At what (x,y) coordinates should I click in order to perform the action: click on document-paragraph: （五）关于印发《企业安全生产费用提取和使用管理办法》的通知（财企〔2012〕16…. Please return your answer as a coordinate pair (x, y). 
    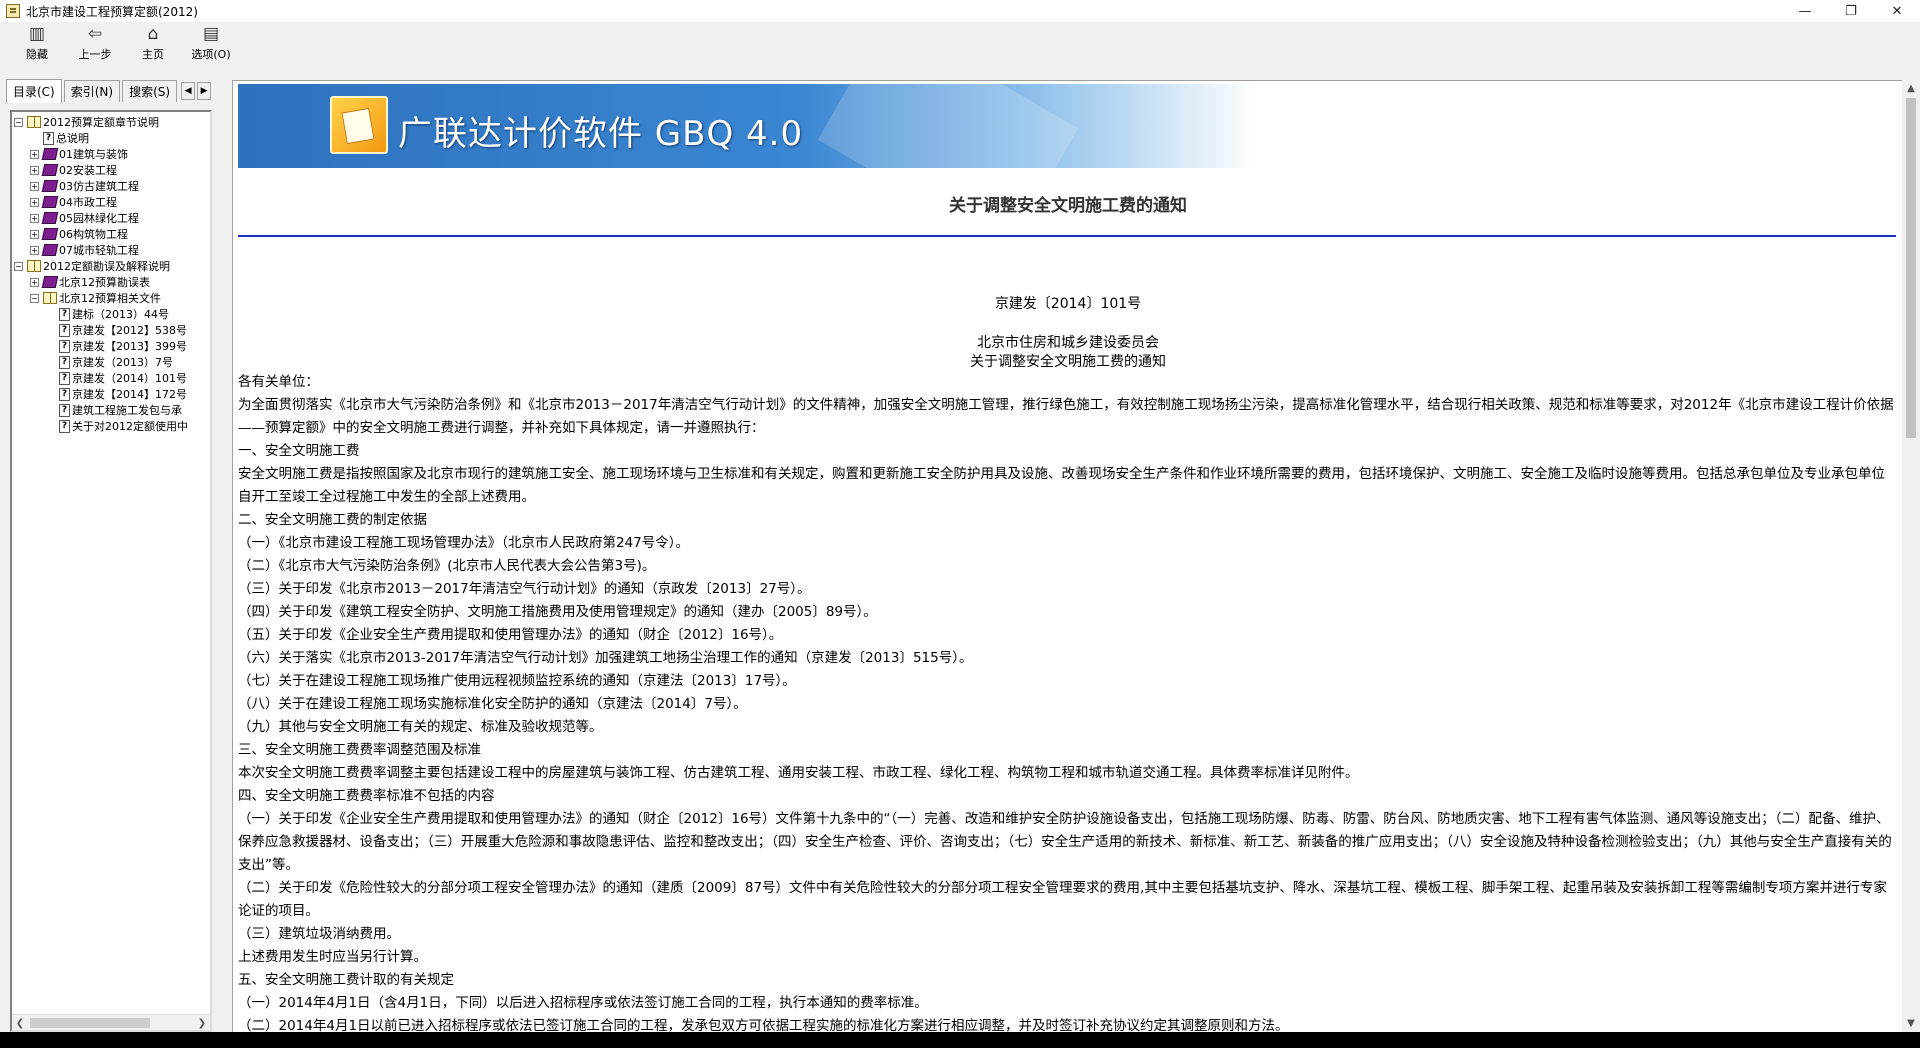
    Looking at the image, I should click on (510, 635).